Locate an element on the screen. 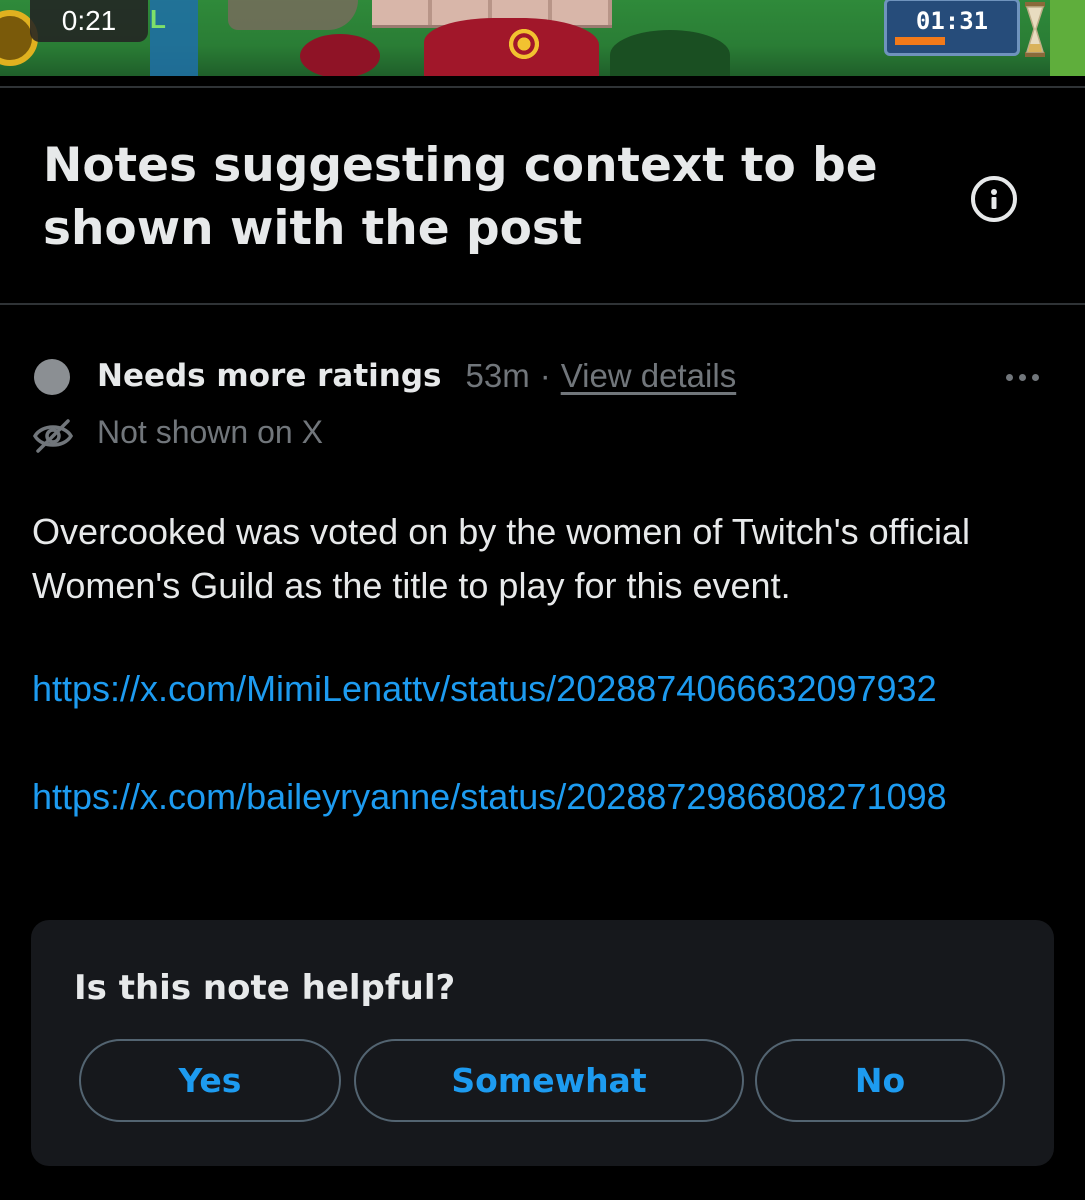 Image resolution: width=1085 pixels, height=1200 pixels. rating-question: Is this note helpful? is located at coordinates (265, 988).